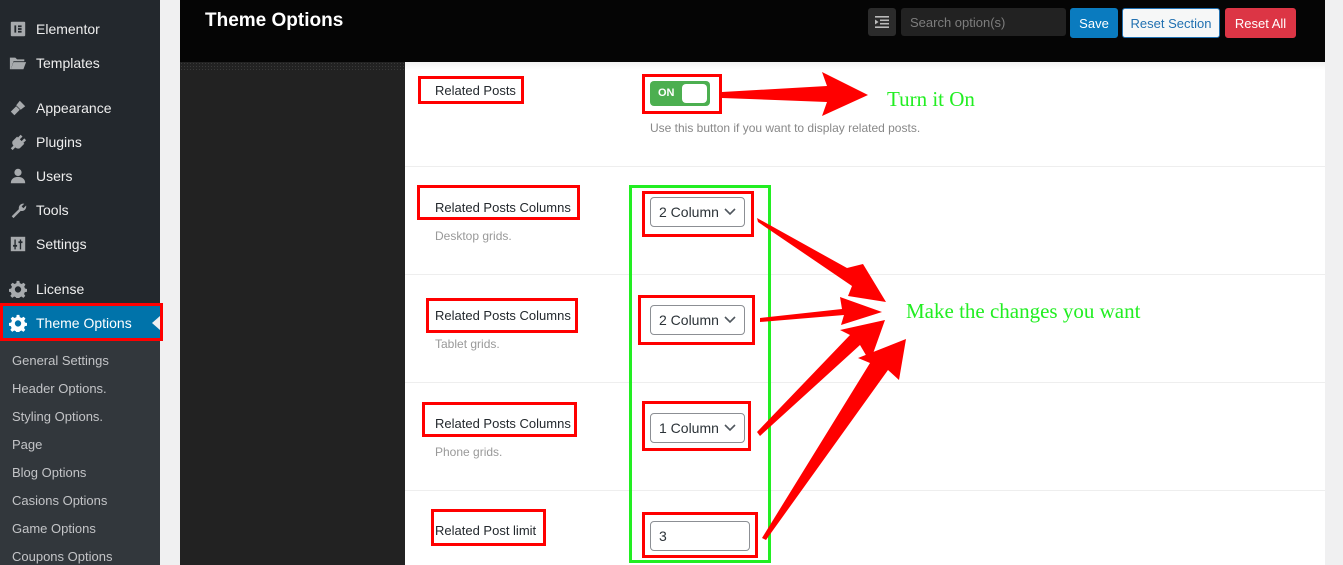  I want to click on folder-icon, so click(18, 63).